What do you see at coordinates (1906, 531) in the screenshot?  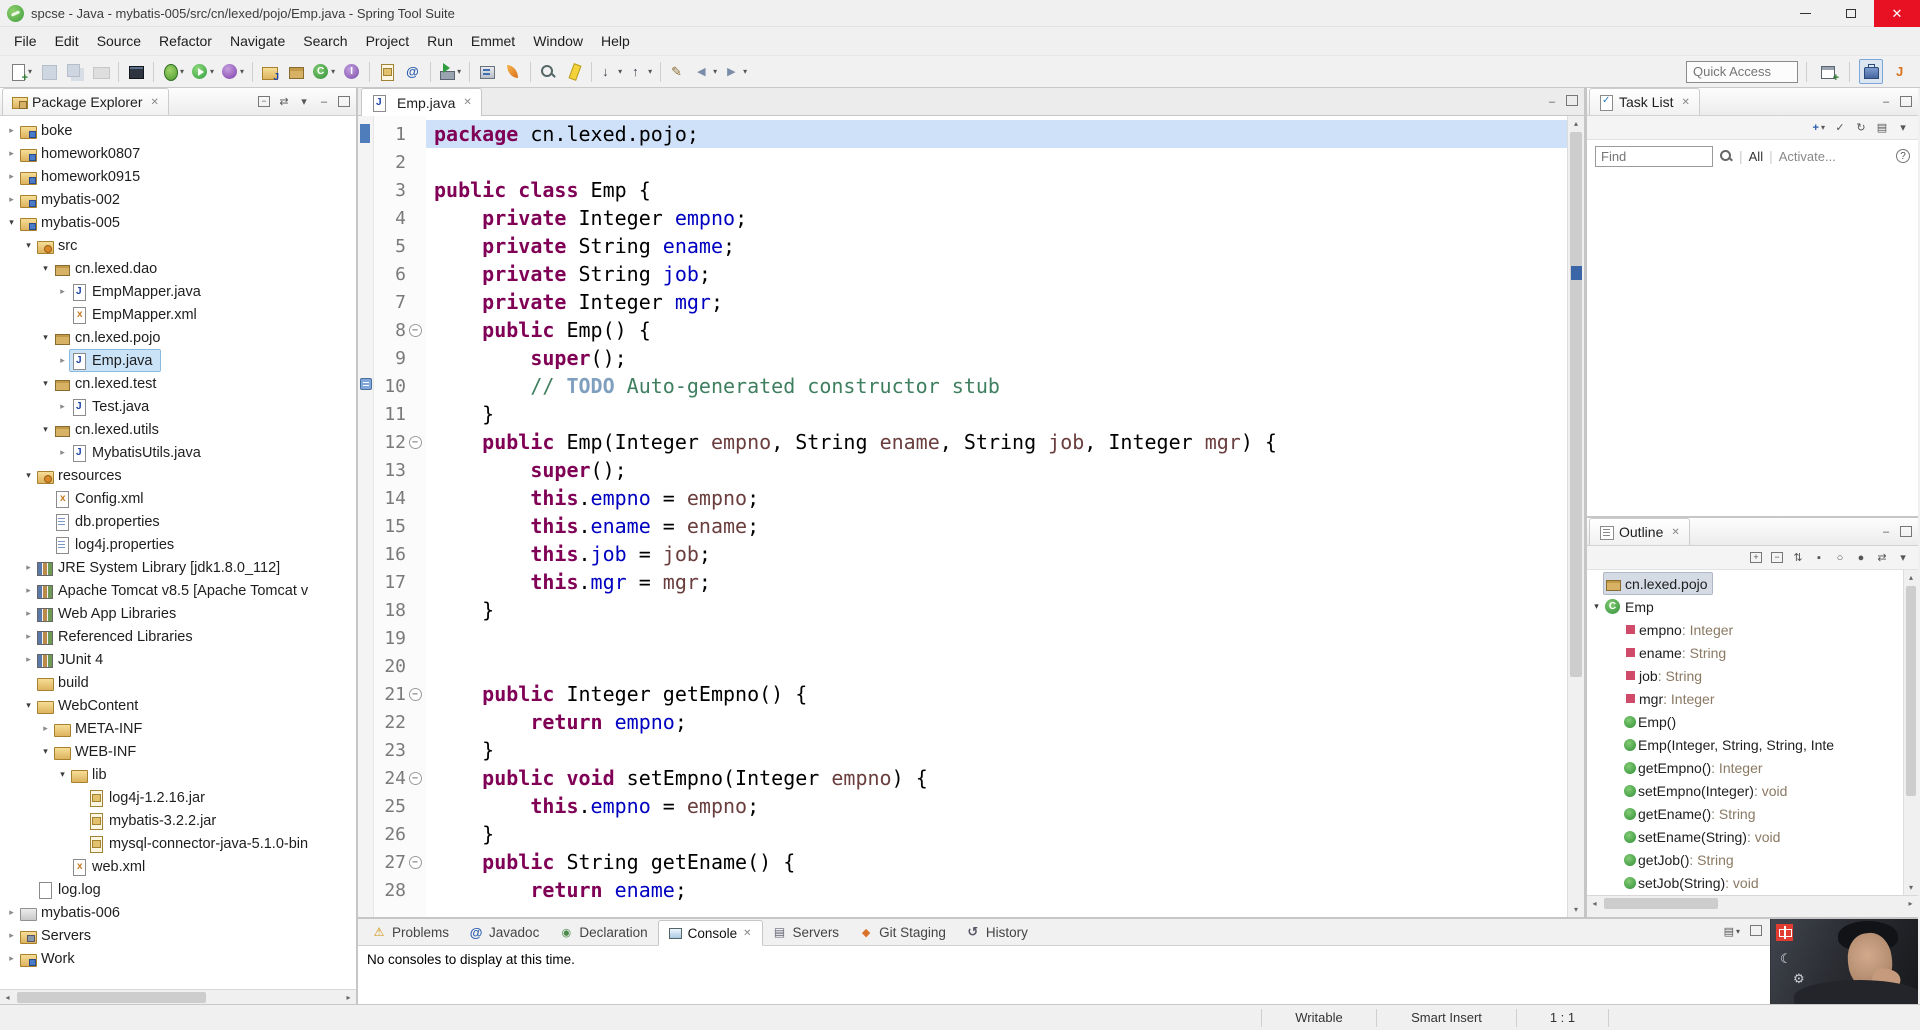 I see `maximize-icon` at bounding box center [1906, 531].